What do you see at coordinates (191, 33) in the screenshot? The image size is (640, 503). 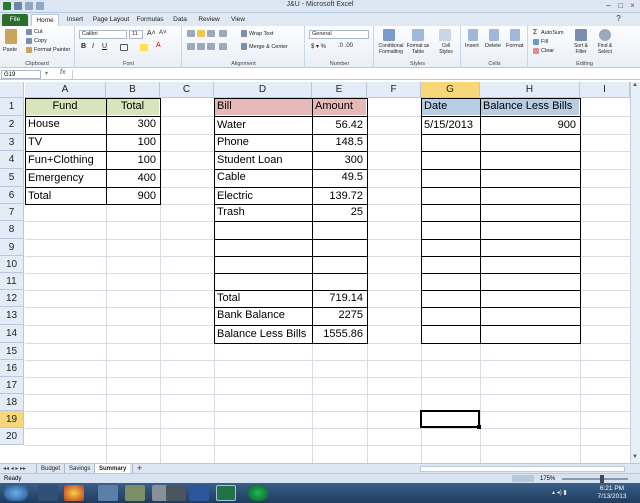 I see `align-top-icon` at bounding box center [191, 33].